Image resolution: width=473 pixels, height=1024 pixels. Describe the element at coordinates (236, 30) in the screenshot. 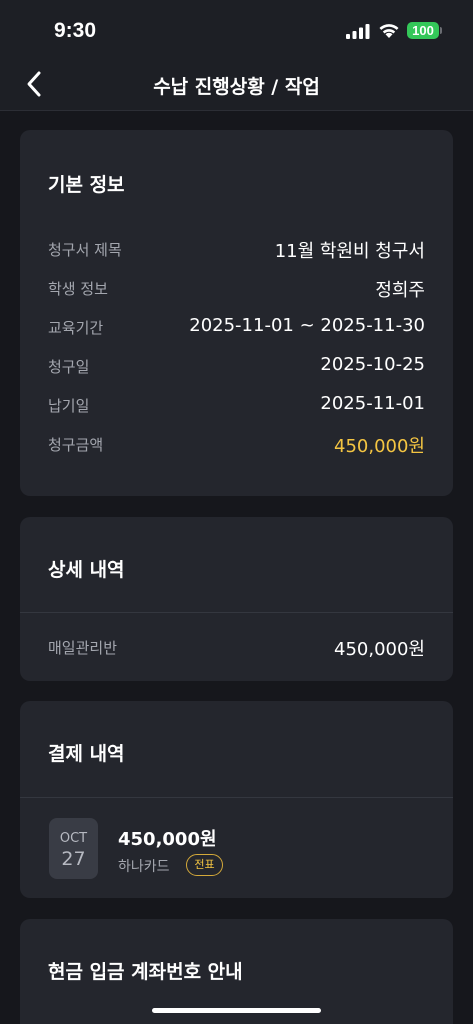

I see `status-bar: 9:30 100` at that location.